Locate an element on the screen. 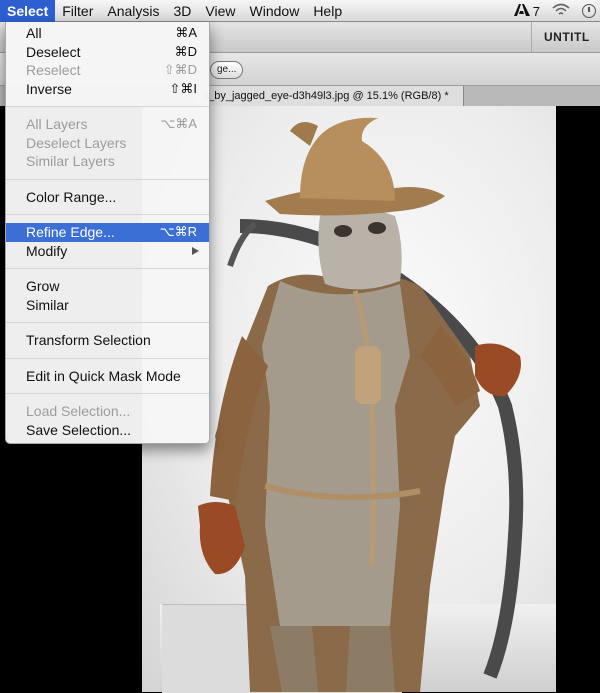 The image size is (600, 693). status-tray: 7 is located at coordinates (554, 11).